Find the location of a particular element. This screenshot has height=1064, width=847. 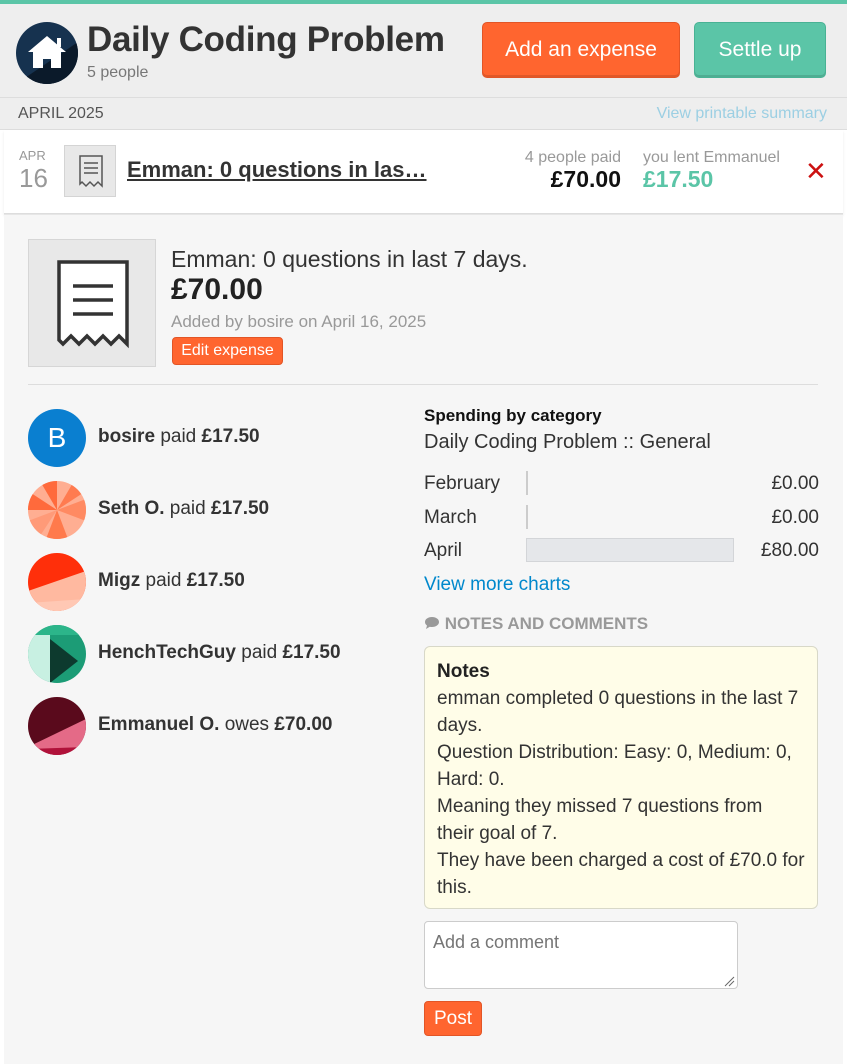

view-more-charts-link: View more charts is located at coordinates (497, 585).